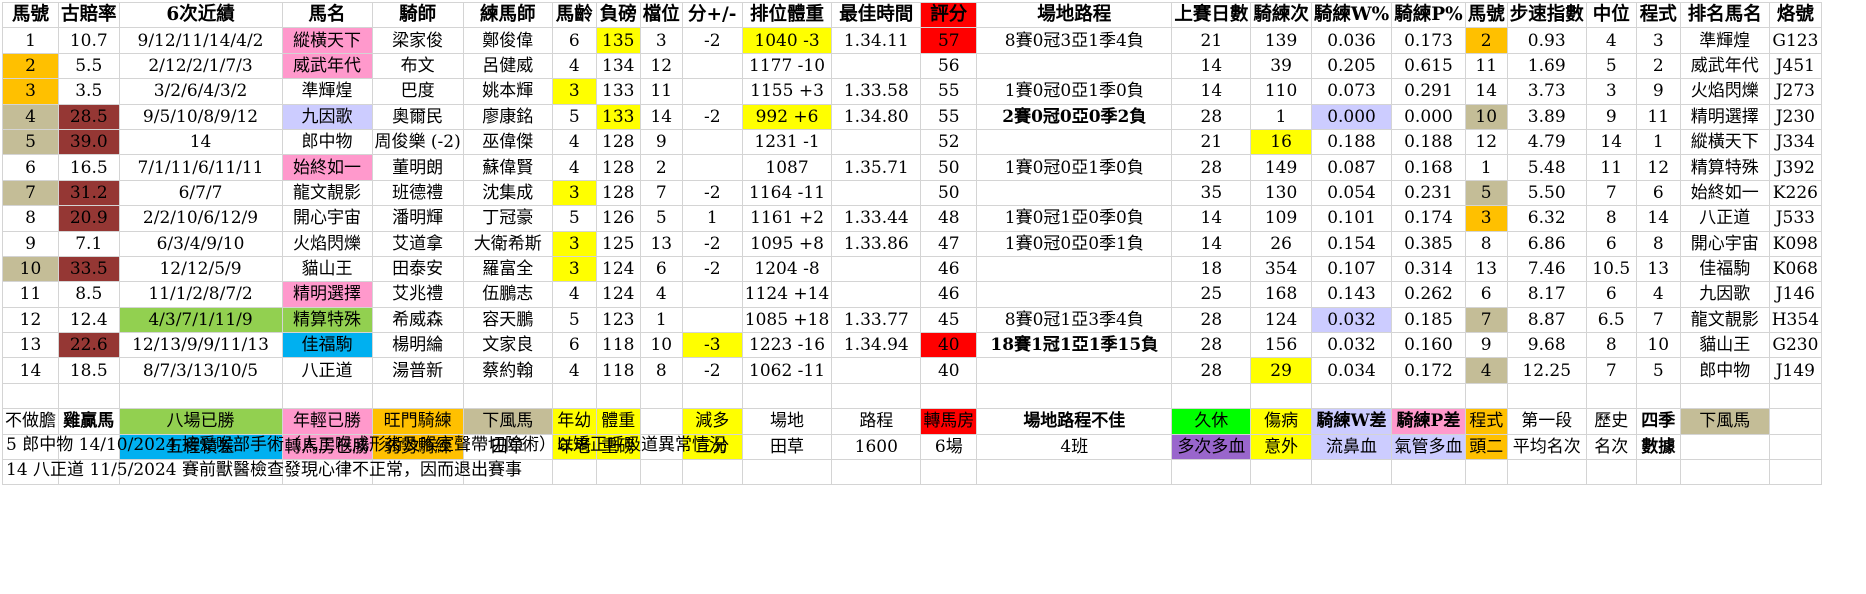 The width and height of the screenshot is (1866, 594). What do you see at coordinates (787, 218) in the screenshot?
I see `table-cell: 1161 +2` at bounding box center [787, 218].